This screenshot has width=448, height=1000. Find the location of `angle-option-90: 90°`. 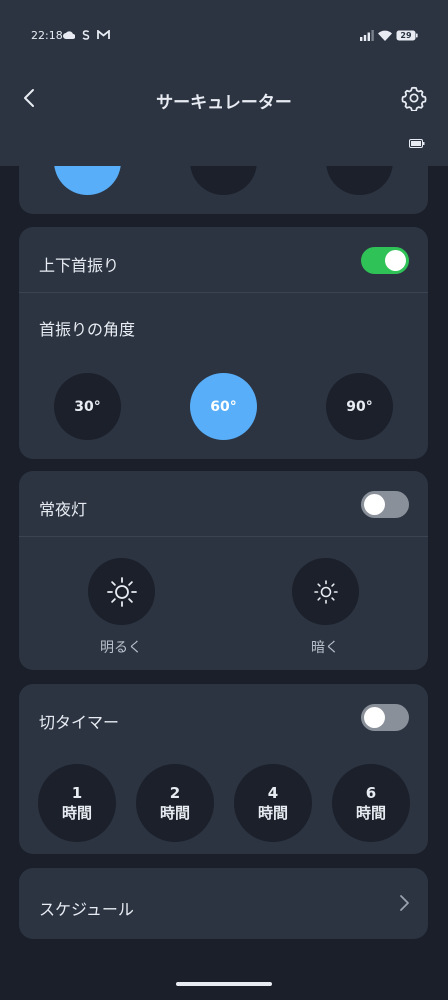

angle-option-90: 90° is located at coordinates (359, 406).